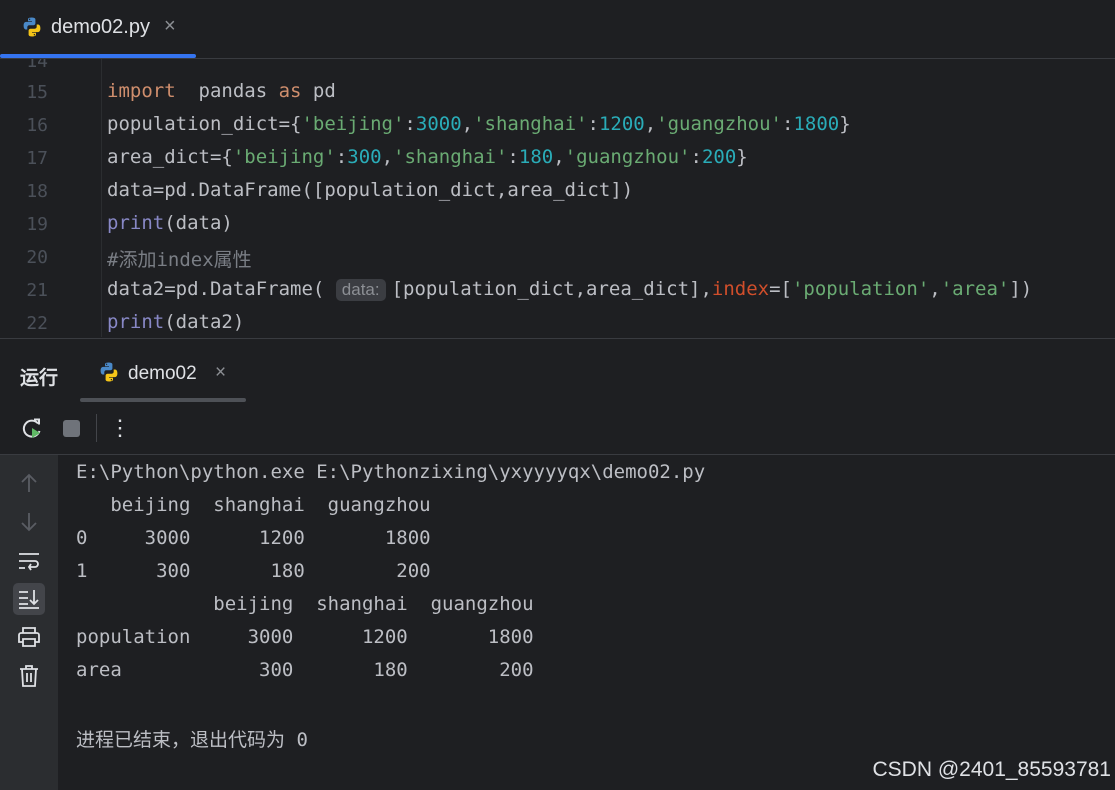  I want to click on line-number: 21, so click(37, 290).